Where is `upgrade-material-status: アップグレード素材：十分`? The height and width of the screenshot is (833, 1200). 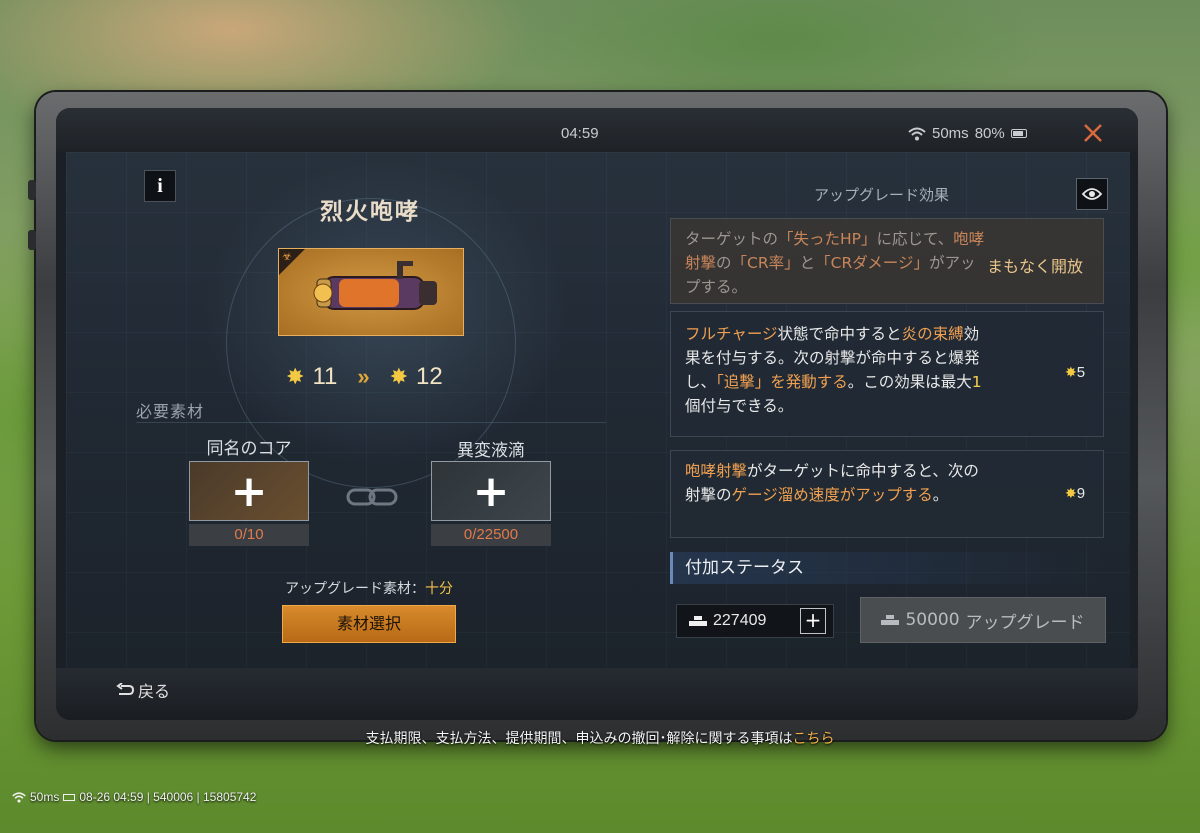 upgrade-material-status: アップグレード素材：十分 is located at coordinates (369, 588).